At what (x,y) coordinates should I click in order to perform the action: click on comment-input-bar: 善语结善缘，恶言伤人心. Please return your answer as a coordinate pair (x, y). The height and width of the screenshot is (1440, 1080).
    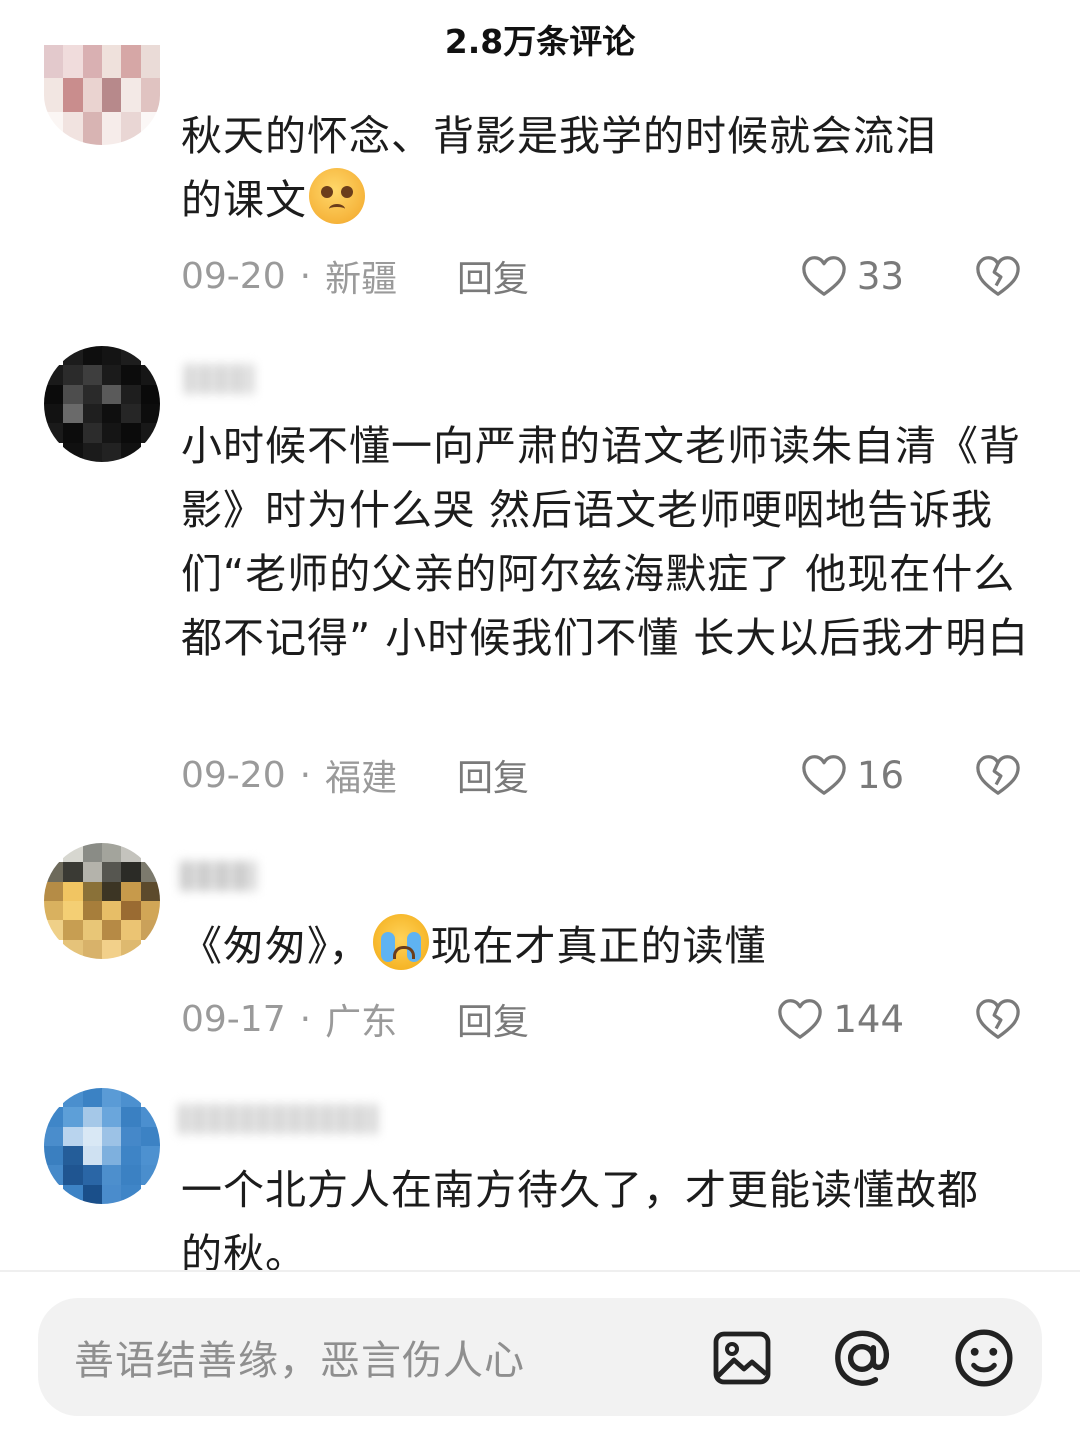
    Looking at the image, I should click on (540, 1356).